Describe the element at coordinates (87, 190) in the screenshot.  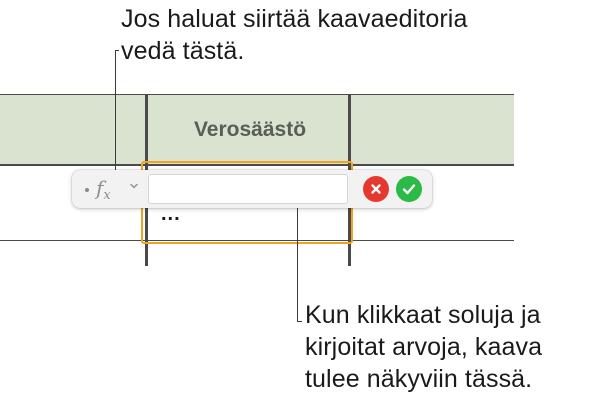
I see `drag-handle-icon` at that location.